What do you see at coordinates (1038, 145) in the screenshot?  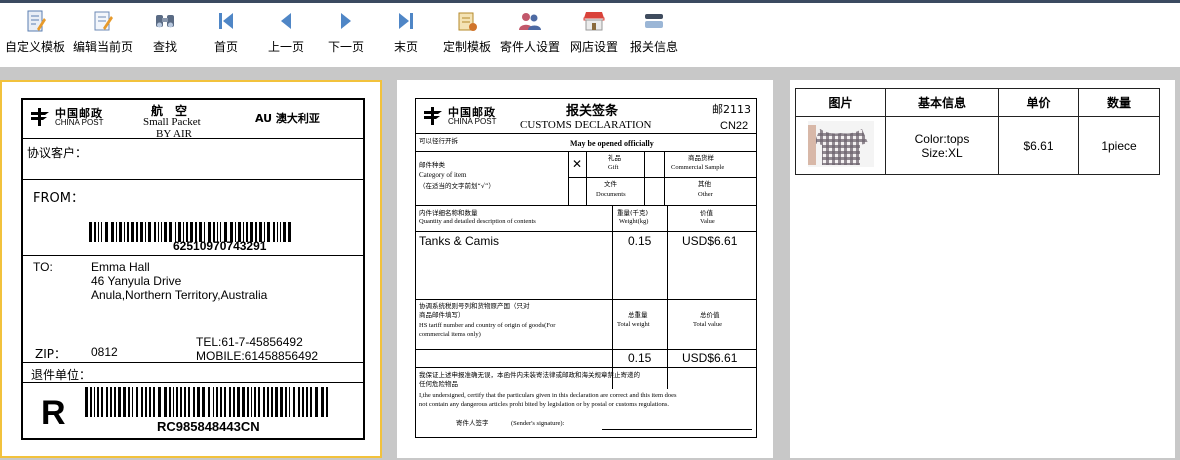 I see `product-price: $6.61` at bounding box center [1038, 145].